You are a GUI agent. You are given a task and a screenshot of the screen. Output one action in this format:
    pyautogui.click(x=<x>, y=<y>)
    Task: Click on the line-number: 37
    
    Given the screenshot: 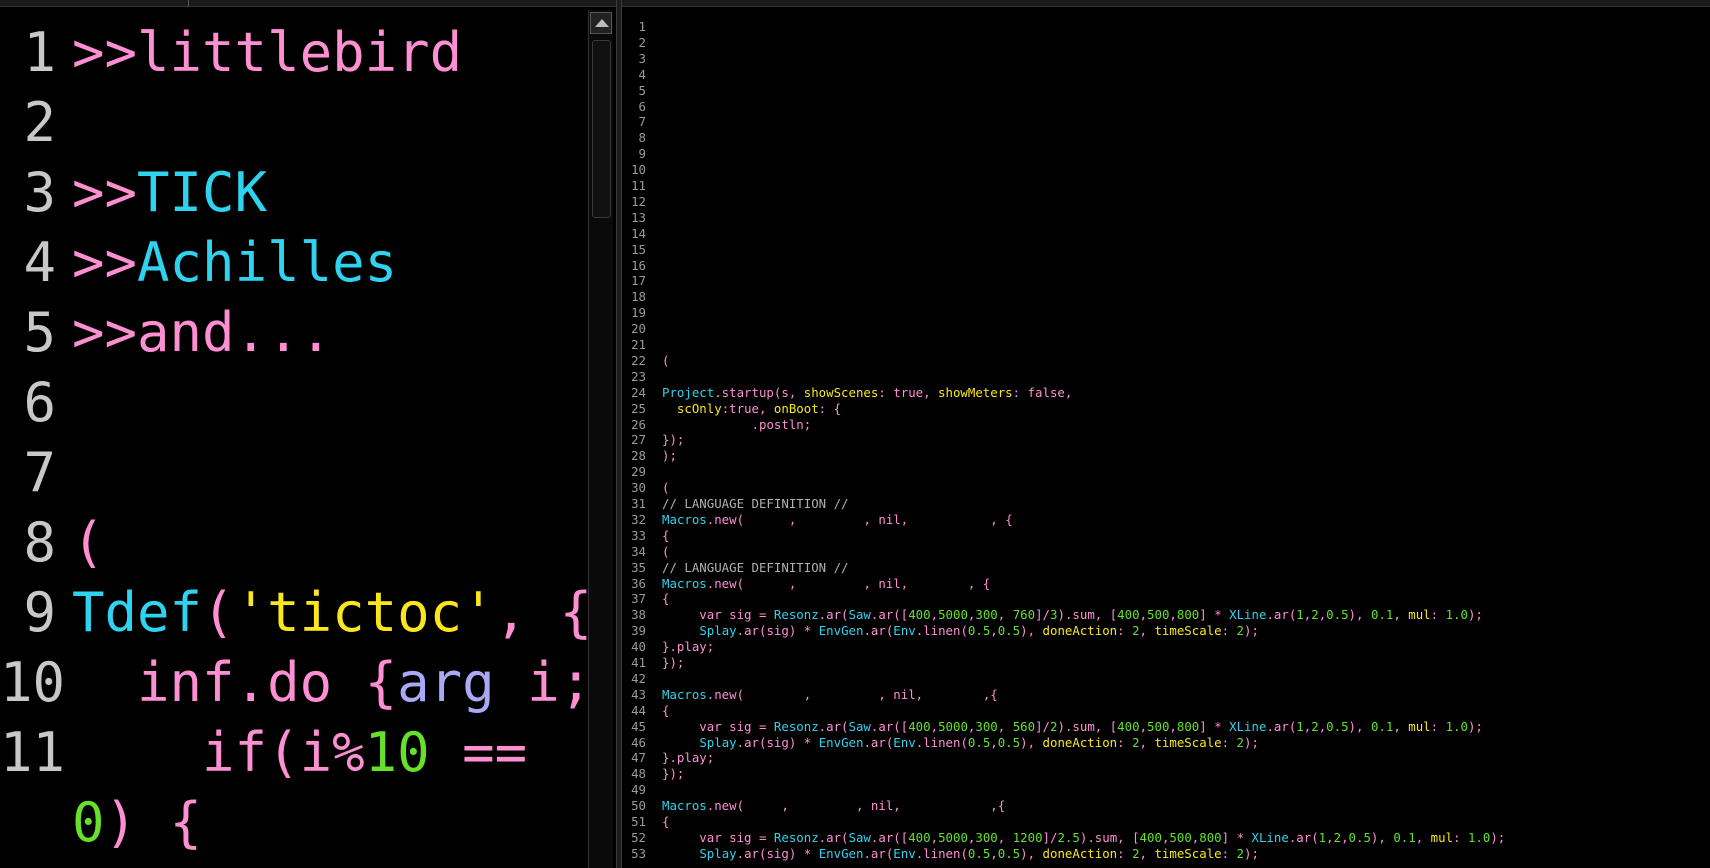 What is the action you would take?
    pyautogui.click(x=638, y=599)
    